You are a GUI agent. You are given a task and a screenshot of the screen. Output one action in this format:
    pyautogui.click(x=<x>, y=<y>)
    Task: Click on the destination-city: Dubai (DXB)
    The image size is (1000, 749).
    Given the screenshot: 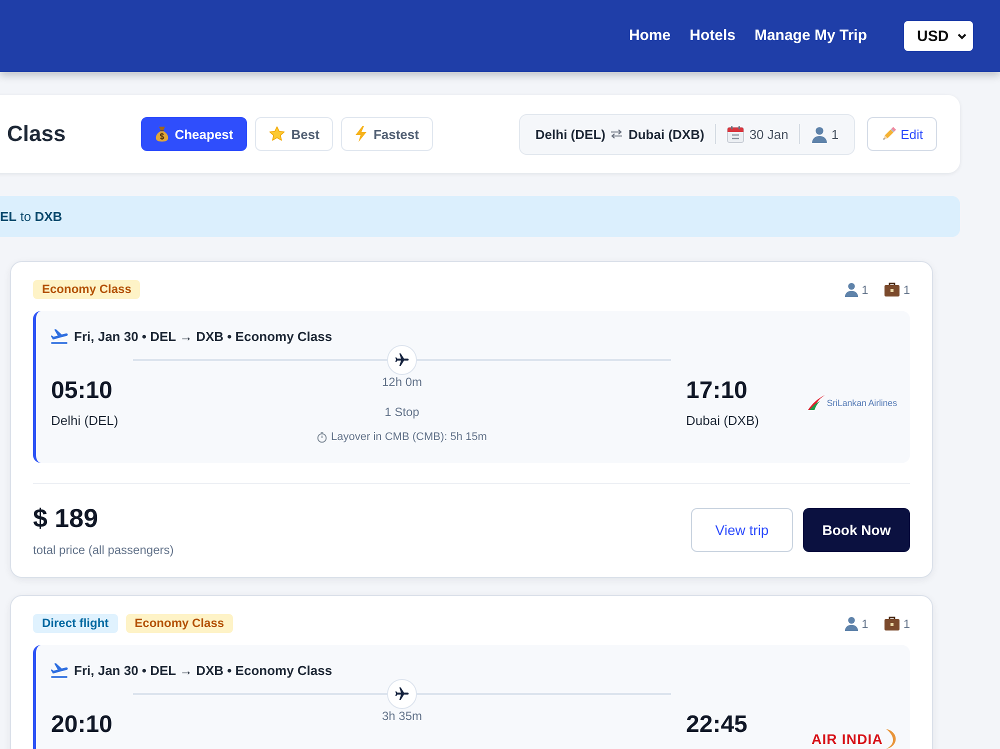 What is the action you would take?
    pyautogui.click(x=666, y=134)
    